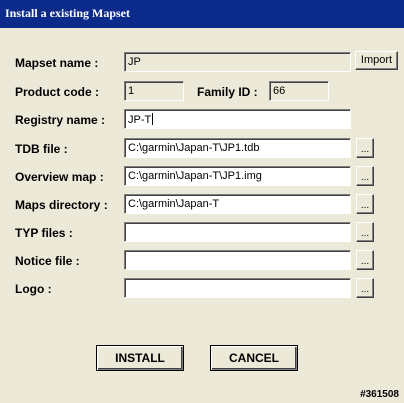  Describe the element at coordinates (57, 92) in the screenshot. I see `product-code-label: Product code :` at that location.